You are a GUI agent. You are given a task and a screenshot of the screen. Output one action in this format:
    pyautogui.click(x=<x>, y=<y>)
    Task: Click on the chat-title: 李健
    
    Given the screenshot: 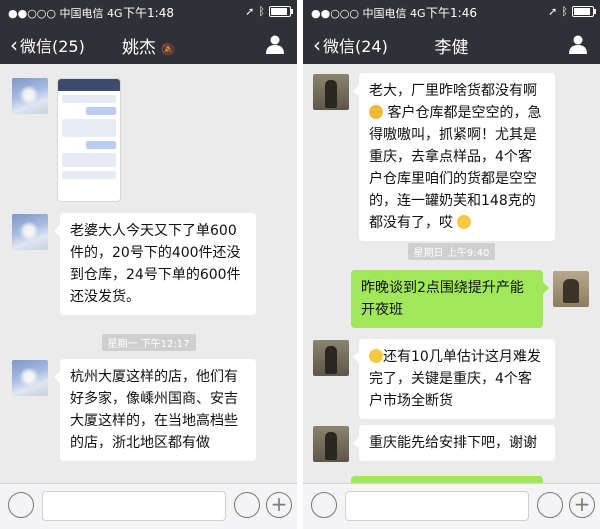 What is the action you would take?
    pyautogui.click(x=451, y=48)
    